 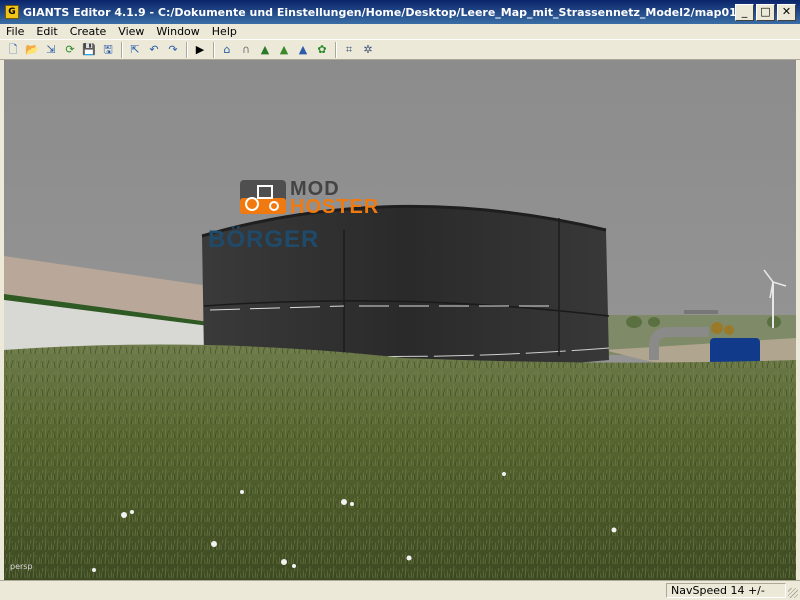 I want to click on undo-icon: ↶, so click(x=154, y=50).